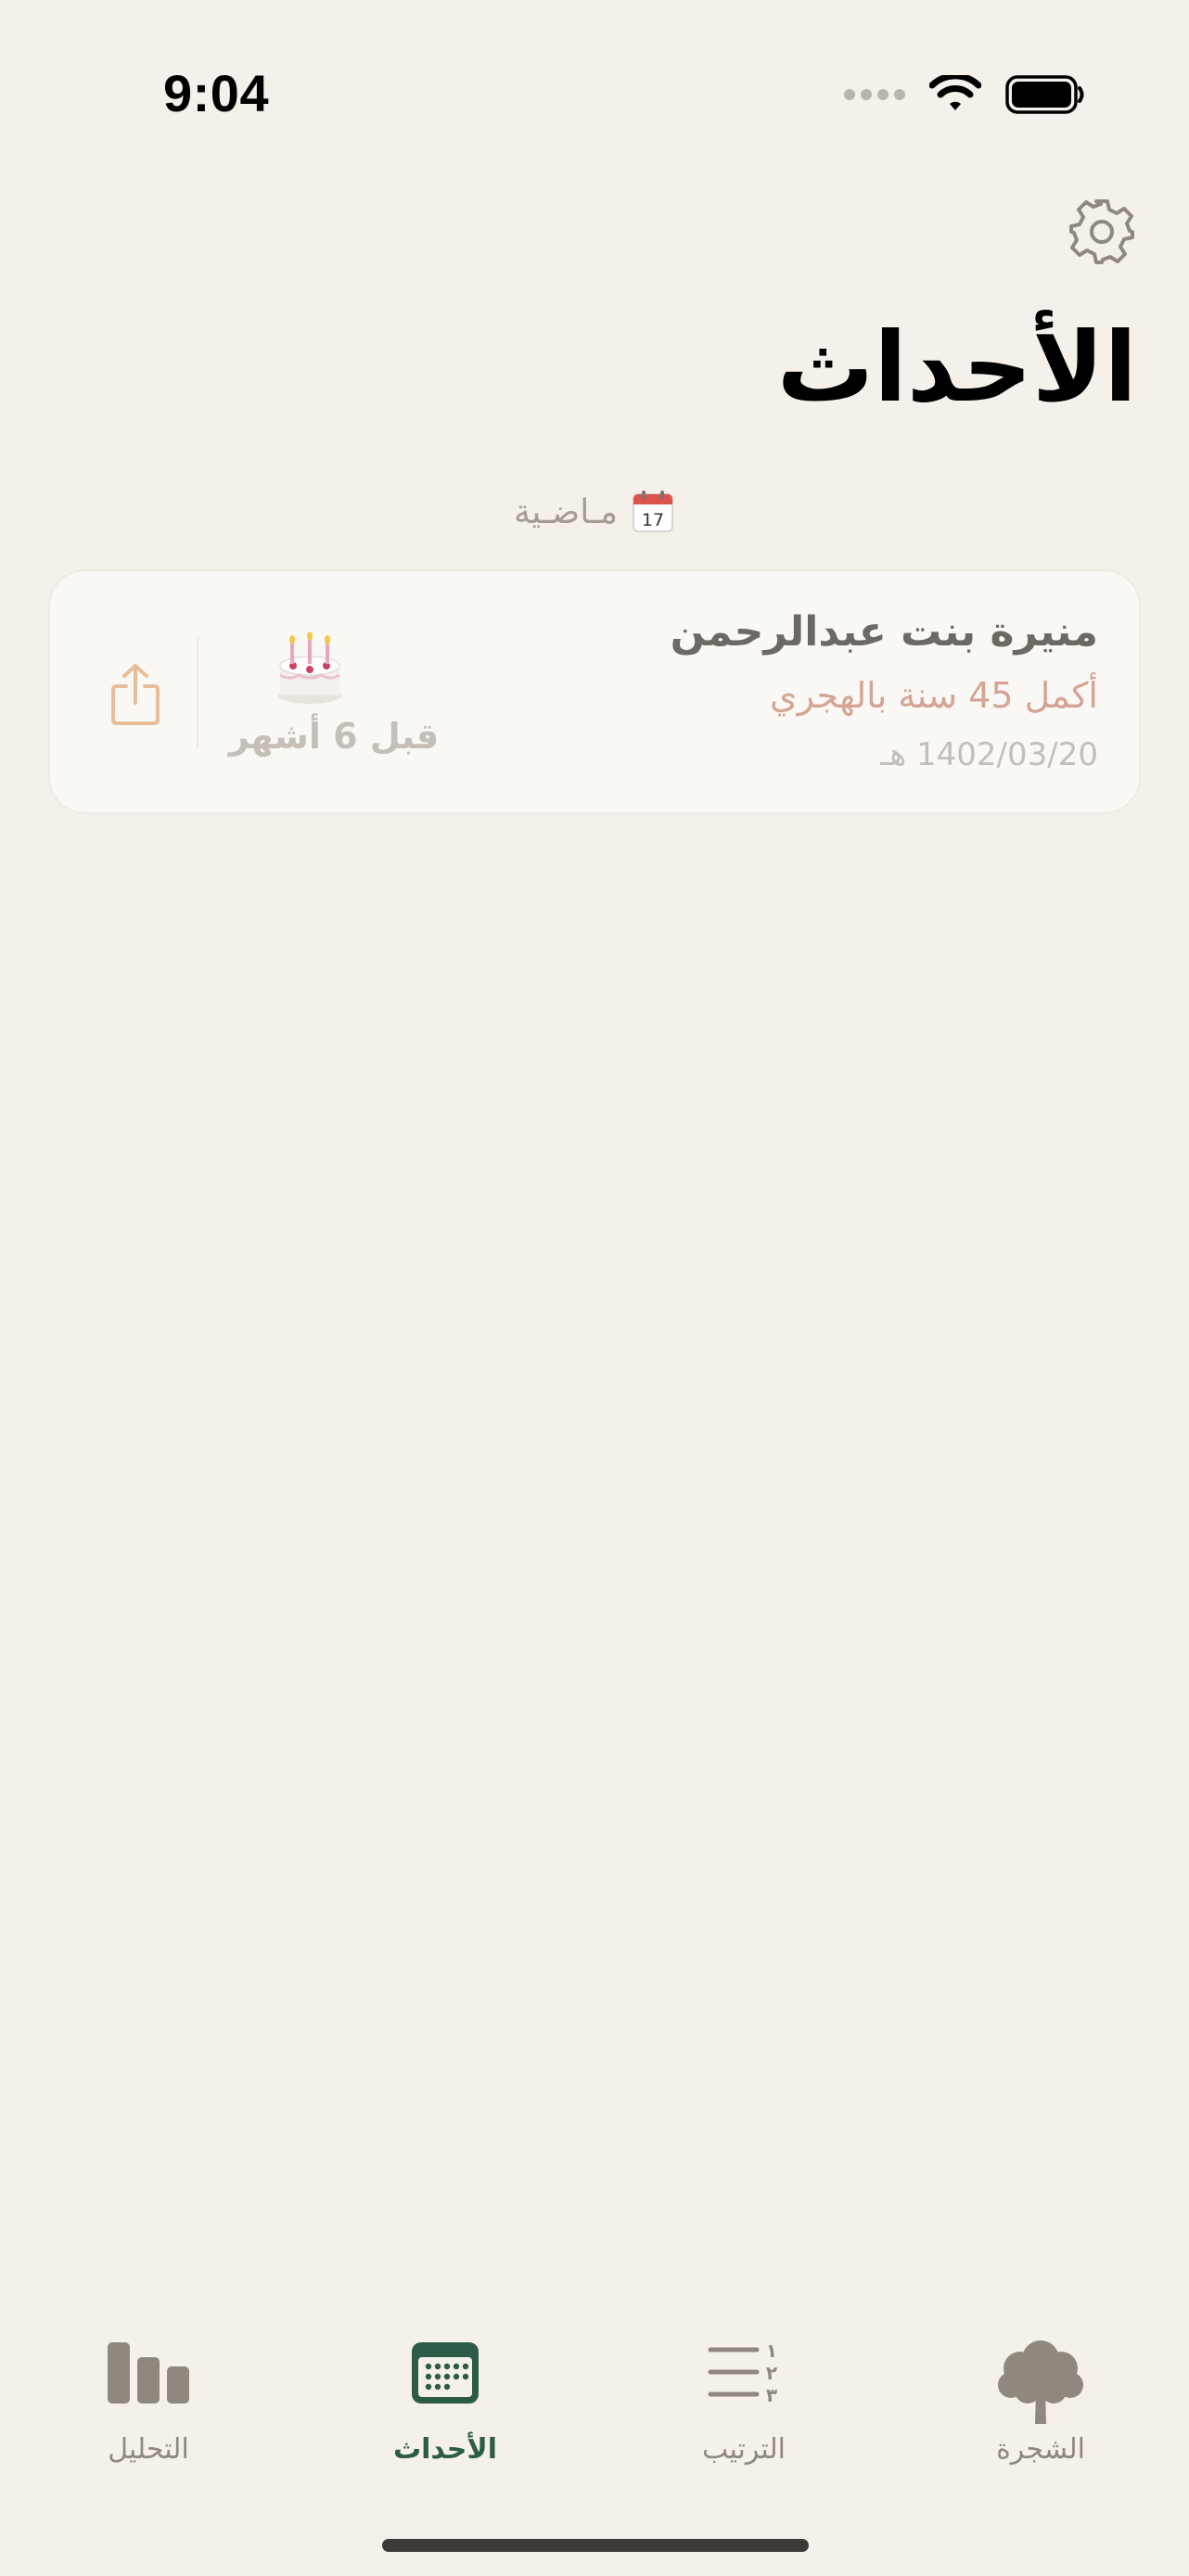  What do you see at coordinates (956, 368) in the screenshot?
I see `page-title: الأحداث` at bounding box center [956, 368].